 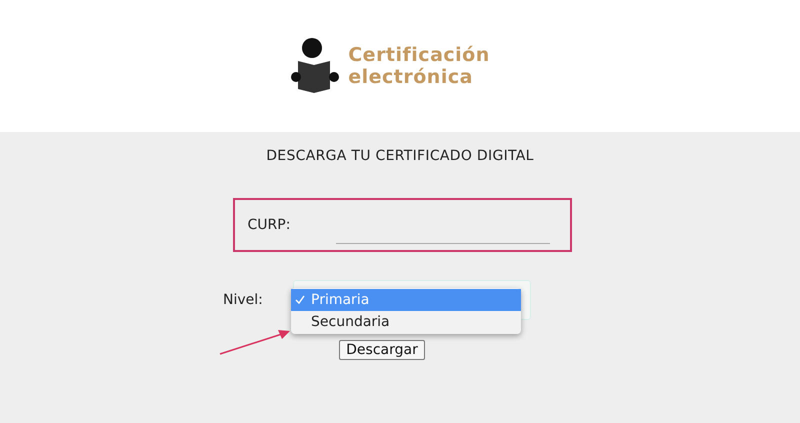 What do you see at coordinates (419, 55) in the screenshot?
I see `logo-text: Certificación` at bounding box center [419, 55].